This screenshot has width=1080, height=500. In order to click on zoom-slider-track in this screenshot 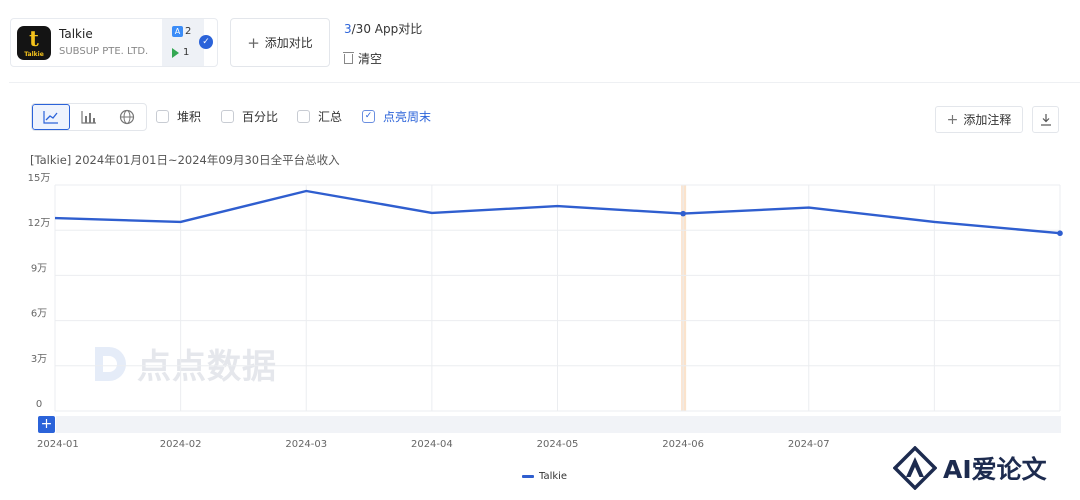, I will do `click(558, 424)`.